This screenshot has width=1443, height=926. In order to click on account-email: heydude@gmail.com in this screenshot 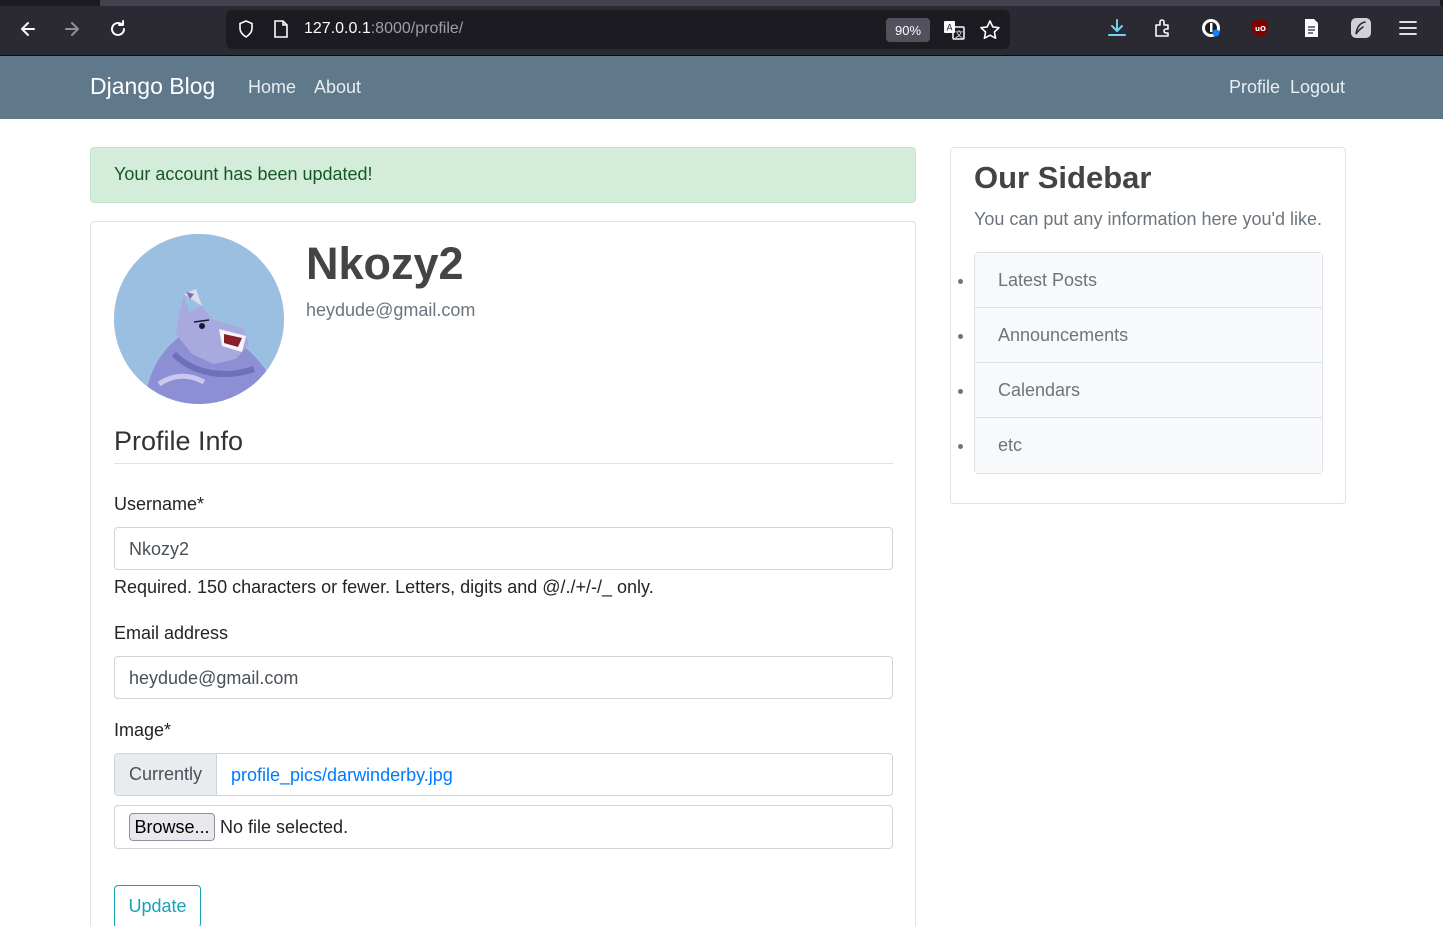, I will do `click(391, 310)`.